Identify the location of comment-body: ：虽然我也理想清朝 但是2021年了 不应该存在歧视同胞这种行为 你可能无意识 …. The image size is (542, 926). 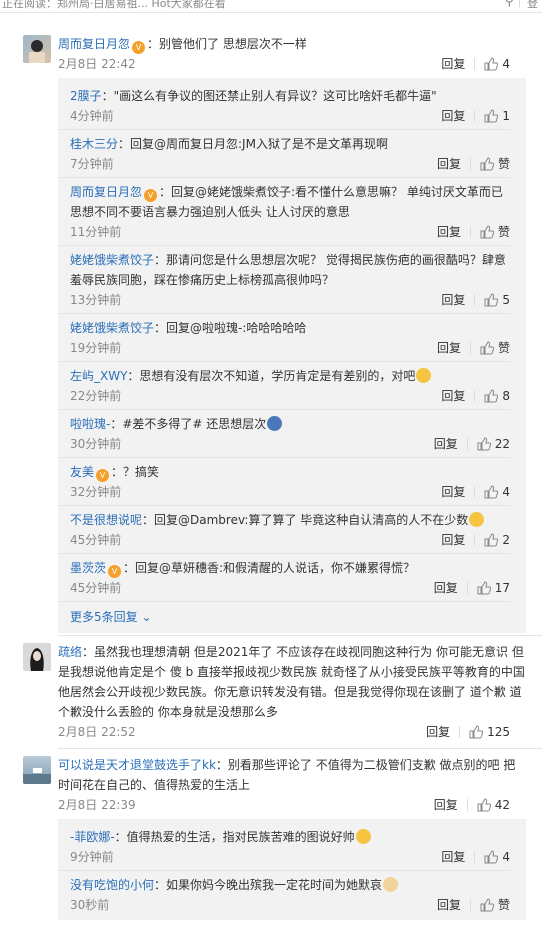
(291, 682).